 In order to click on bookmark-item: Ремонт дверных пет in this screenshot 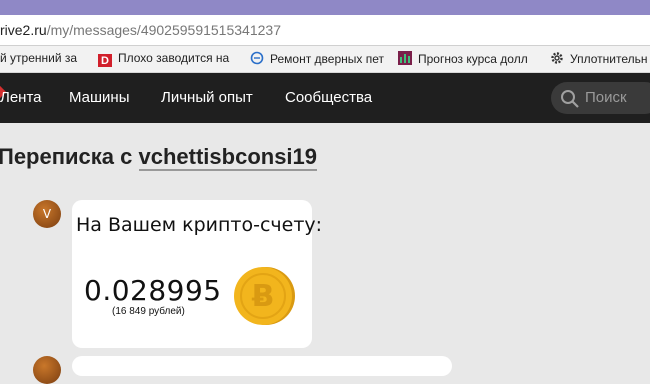, I will do `click(317, 59)`.